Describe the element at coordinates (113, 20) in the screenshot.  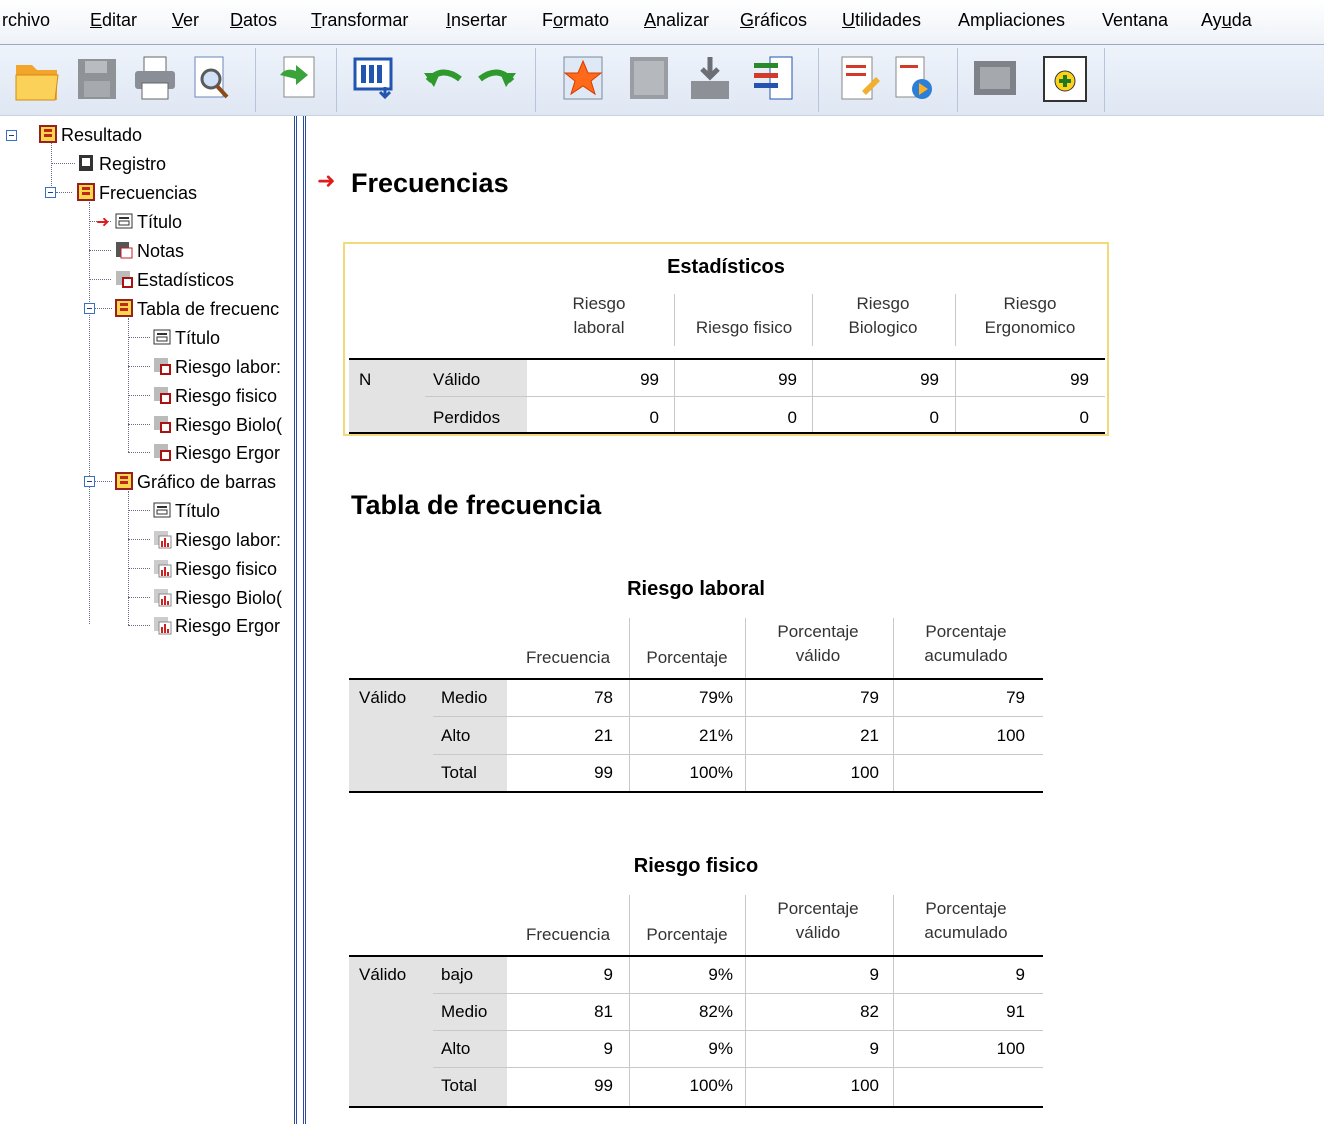
I see `menu-editar: Editar` at that location.